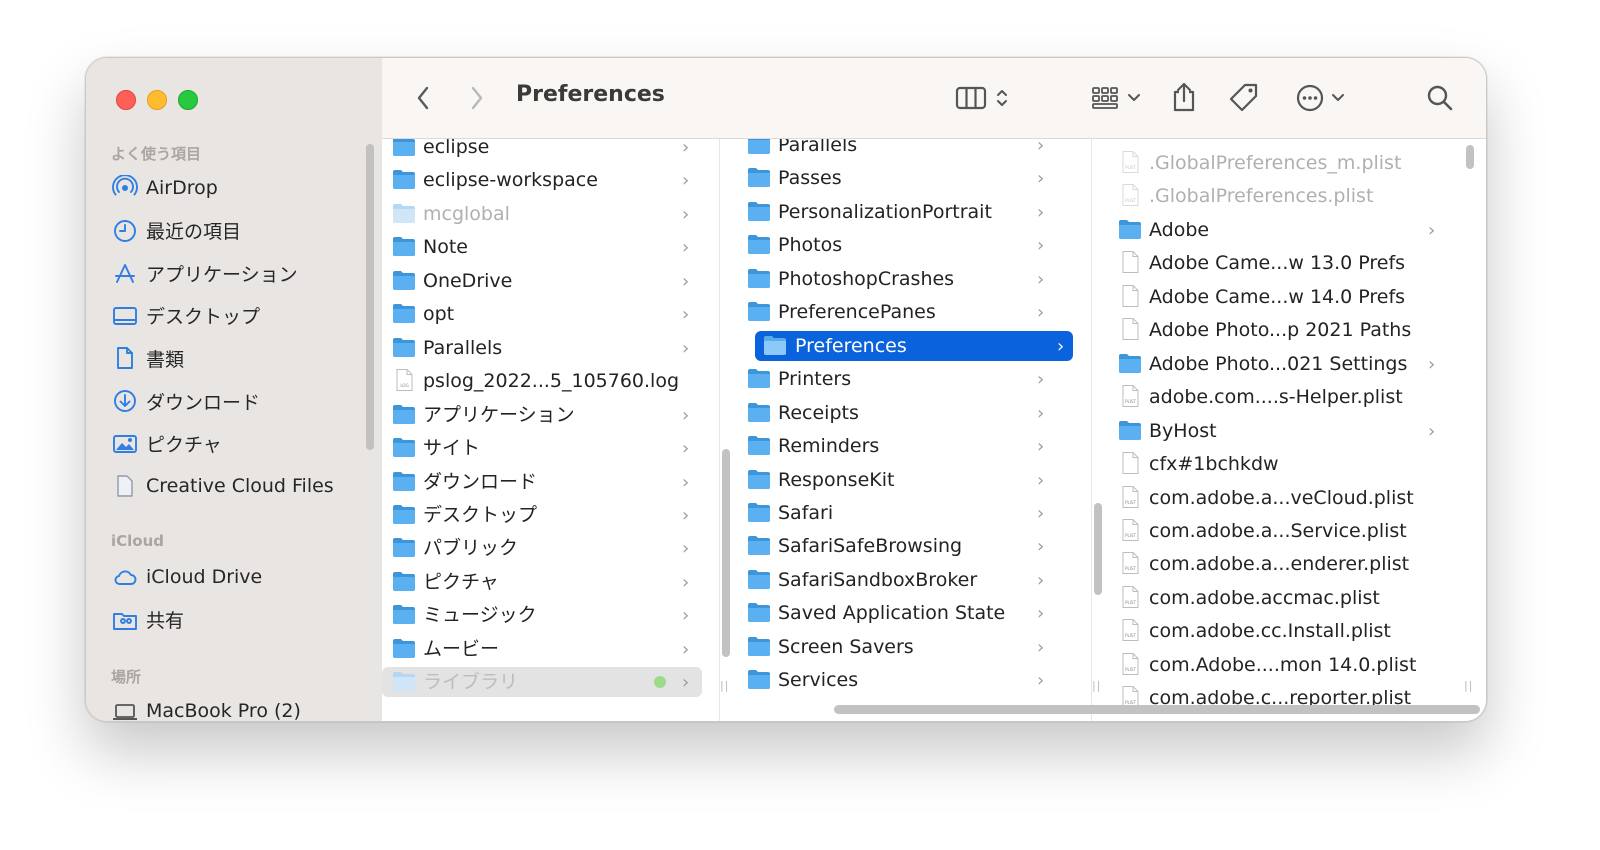  What do you see at coordinates (148, 358) in the screenshot?
I see `sidebar-favorites-item: 書類` at bounding box center [148, 358].